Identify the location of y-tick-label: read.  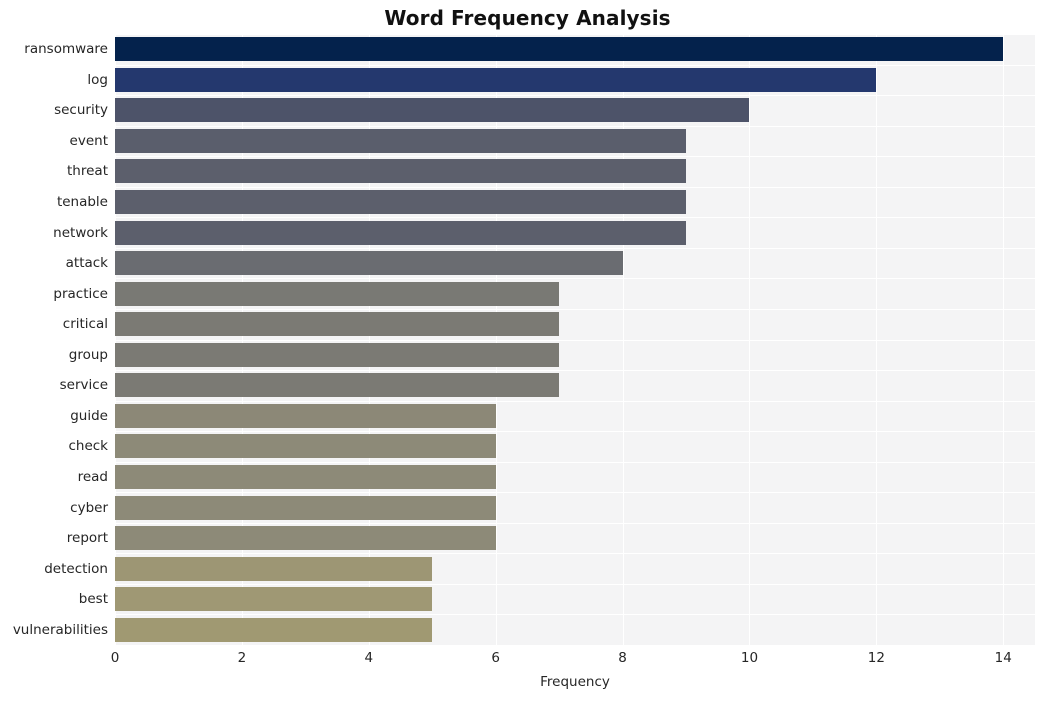
(92, 476).